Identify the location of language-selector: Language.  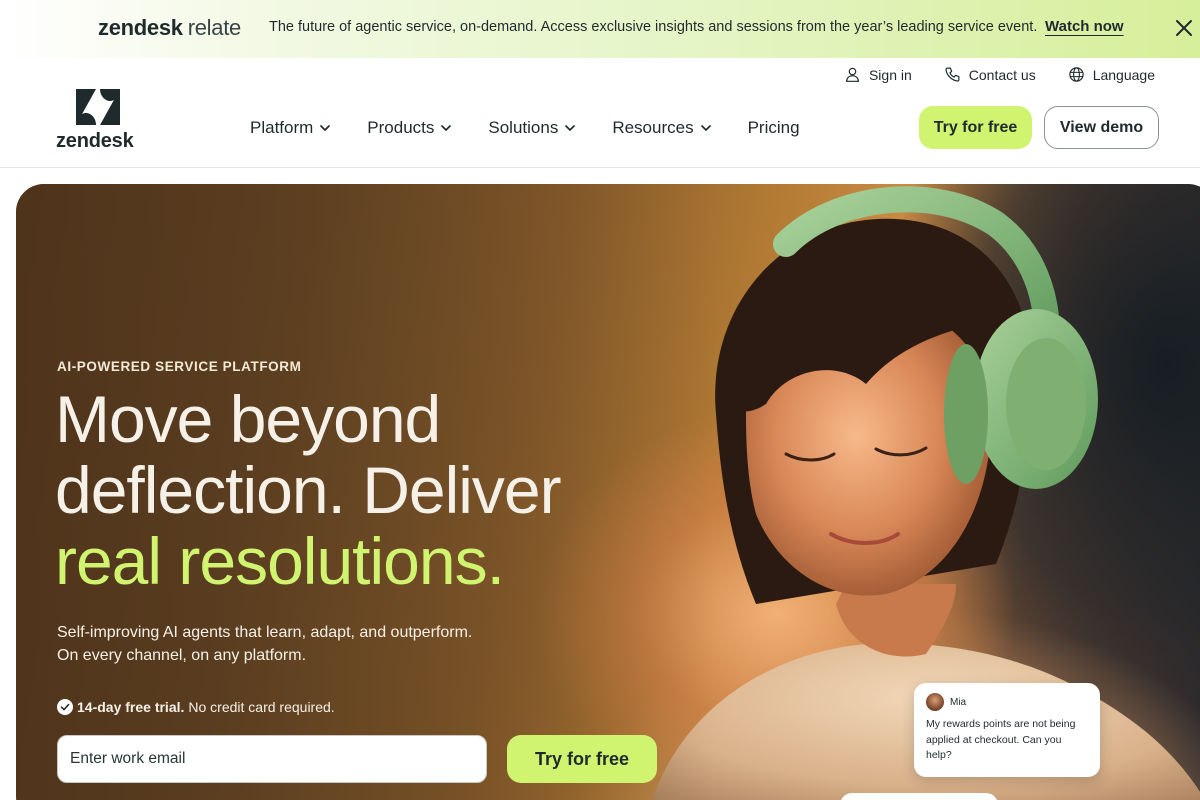
(1111, 74).